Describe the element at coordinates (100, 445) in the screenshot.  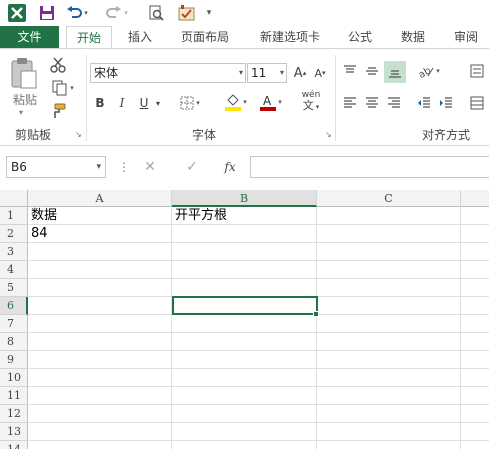
I see `cell-a14` at that location.